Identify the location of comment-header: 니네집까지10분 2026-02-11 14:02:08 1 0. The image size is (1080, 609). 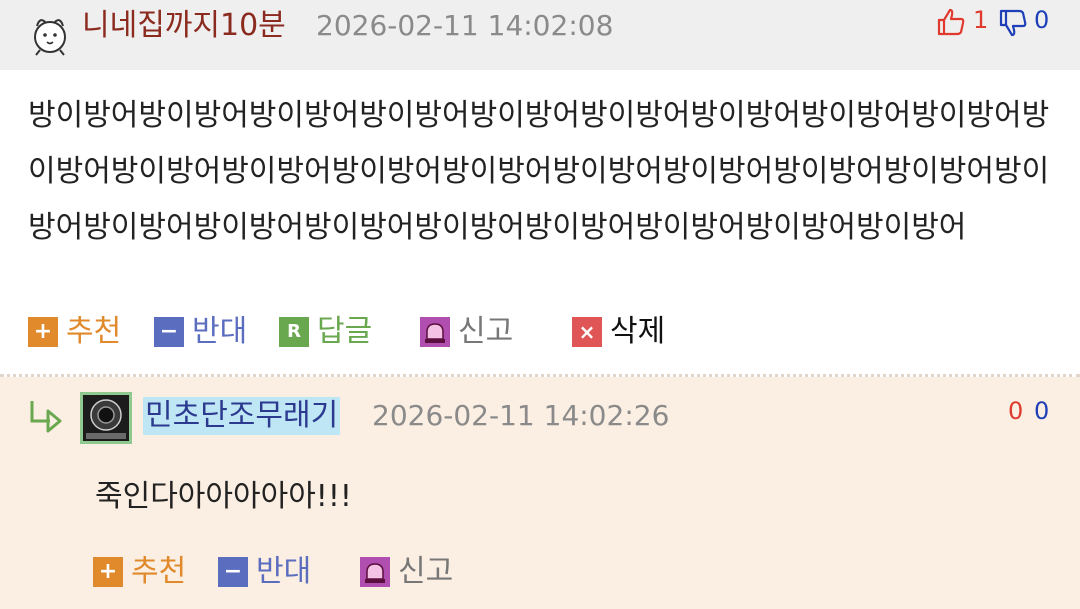
(540, 35).